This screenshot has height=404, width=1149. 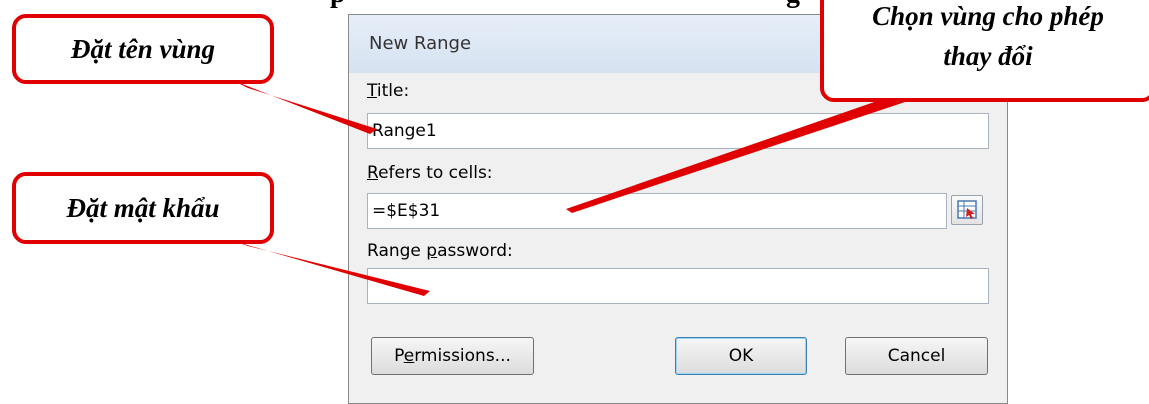 What do you see at coordinates (143, 208) in the screenshot?
I see `callout-set-password: Đặt mật khẩu` at bounding box center [143, 208].